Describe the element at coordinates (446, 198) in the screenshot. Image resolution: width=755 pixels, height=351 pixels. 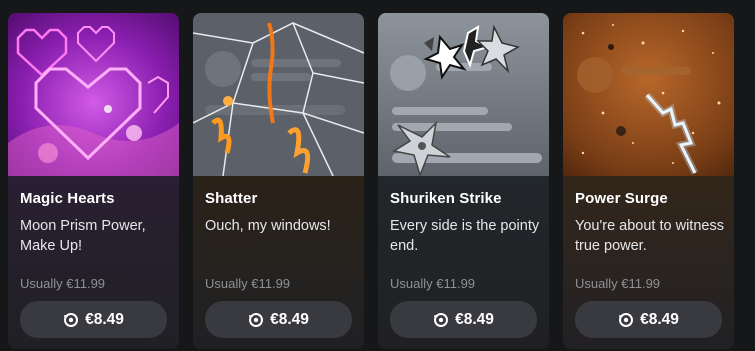
I see `product-title: Shuriken Strike` at that location.